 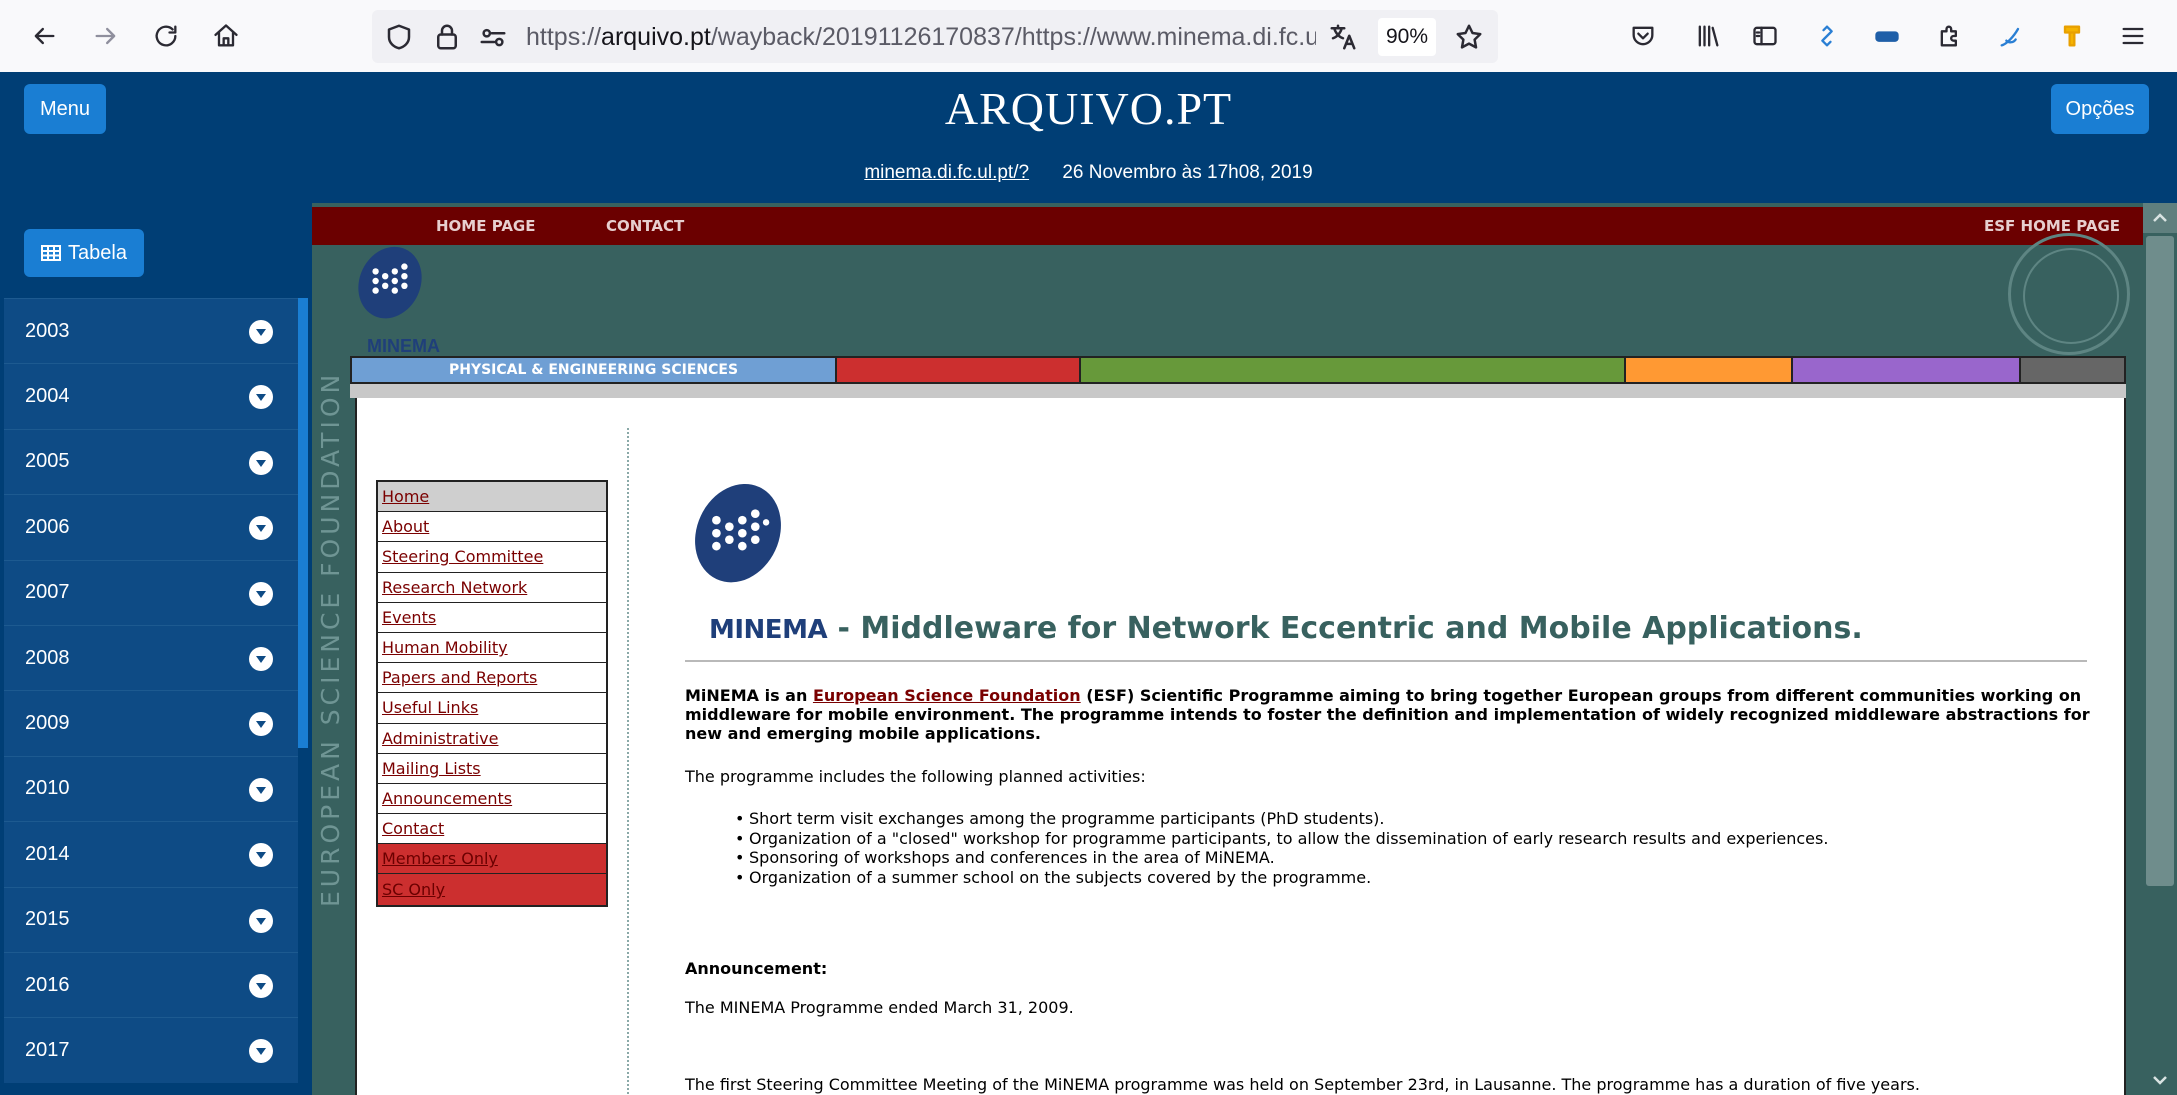 I want to click on library-icon, so click(x=1708, y=36).